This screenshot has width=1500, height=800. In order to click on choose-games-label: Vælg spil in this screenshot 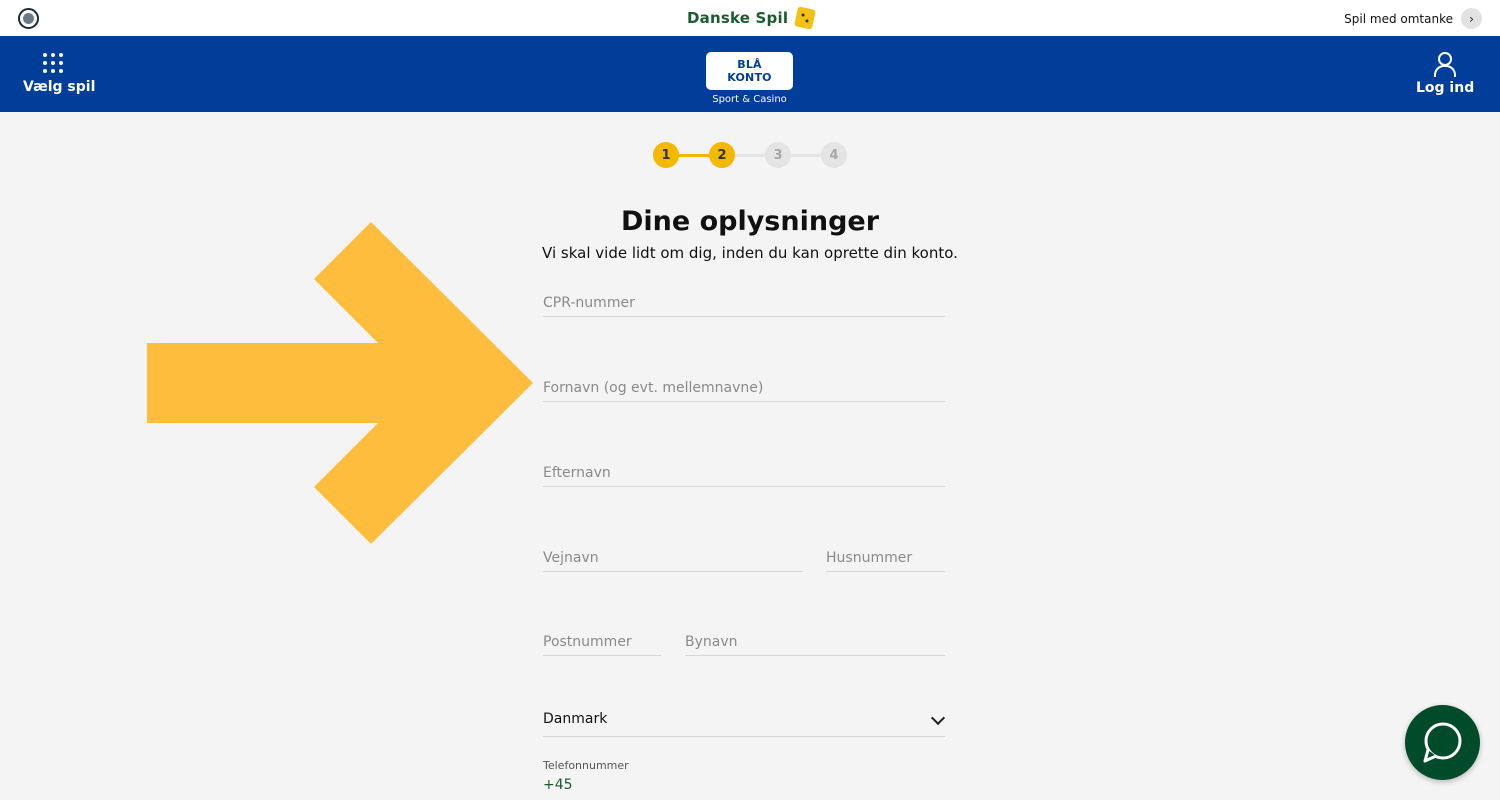, I will do `click(59, 87)`.